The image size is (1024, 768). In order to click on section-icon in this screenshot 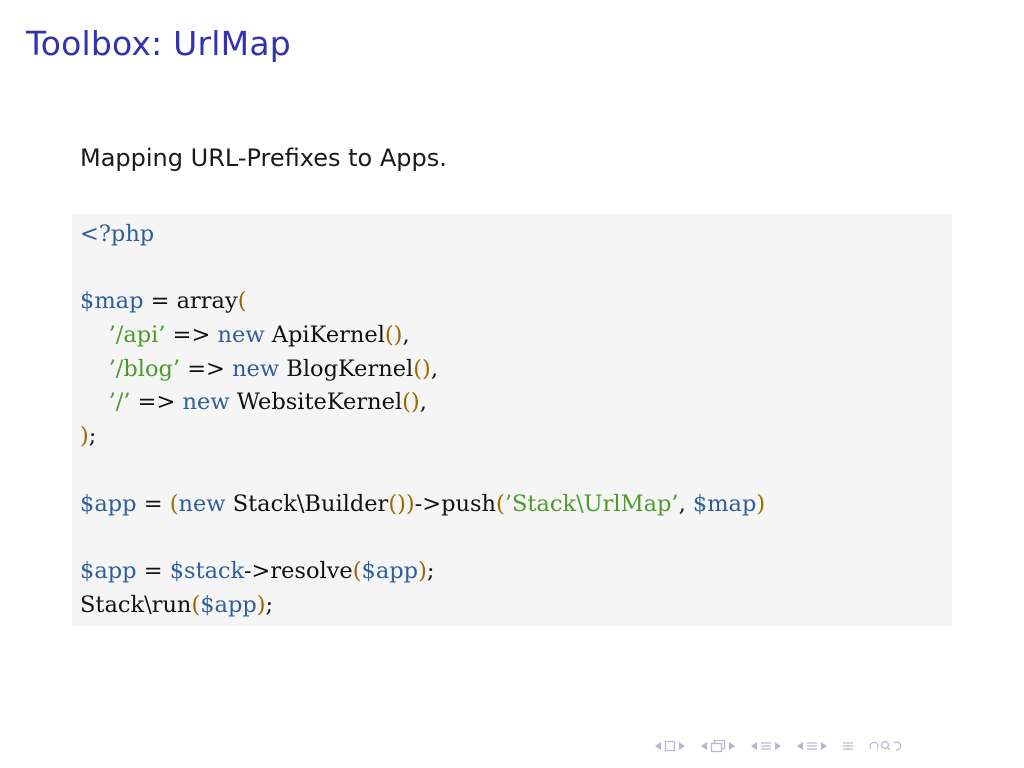, I will do `click(766, 746)`.